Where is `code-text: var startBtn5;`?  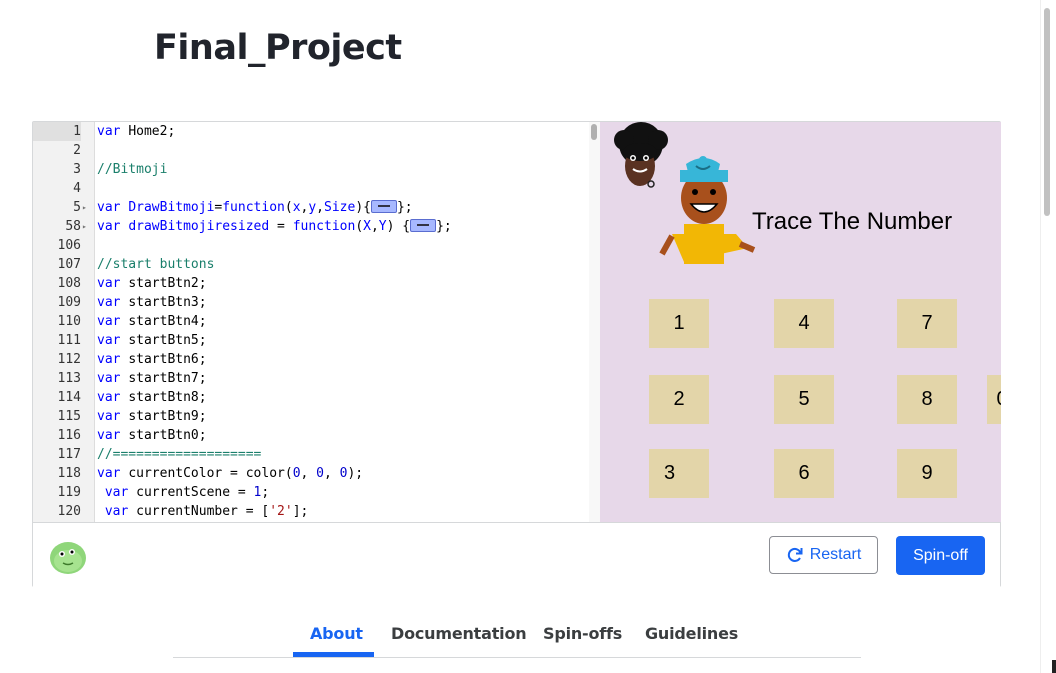
code-text: var startBtn5; is located at coordinates (152, 340).